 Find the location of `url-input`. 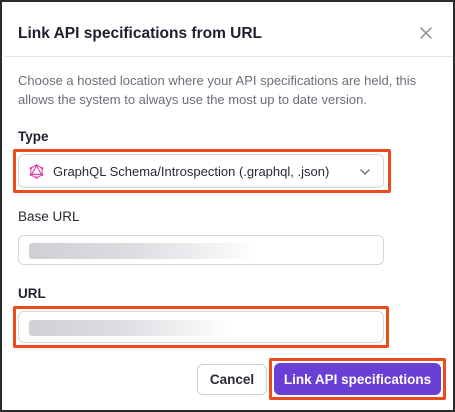

url-input is located at coordinates (201, 327).